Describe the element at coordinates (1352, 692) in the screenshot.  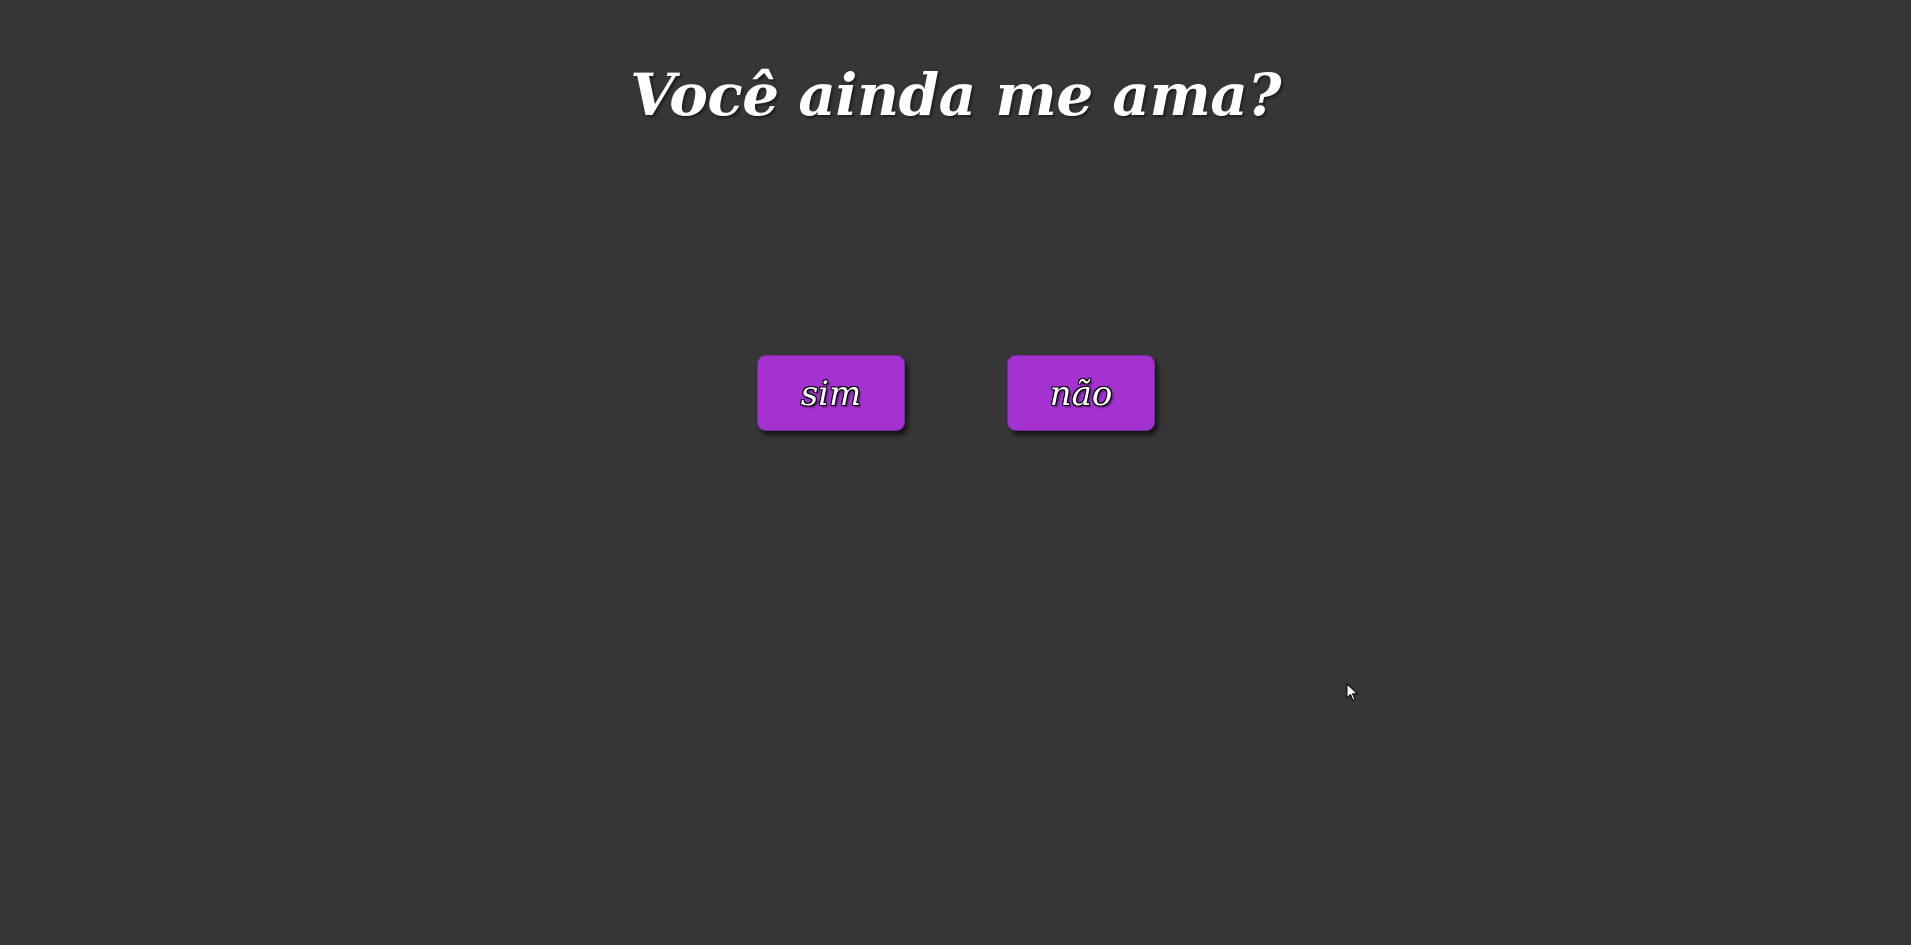
I see `mouse-pointer-icon` at that location.